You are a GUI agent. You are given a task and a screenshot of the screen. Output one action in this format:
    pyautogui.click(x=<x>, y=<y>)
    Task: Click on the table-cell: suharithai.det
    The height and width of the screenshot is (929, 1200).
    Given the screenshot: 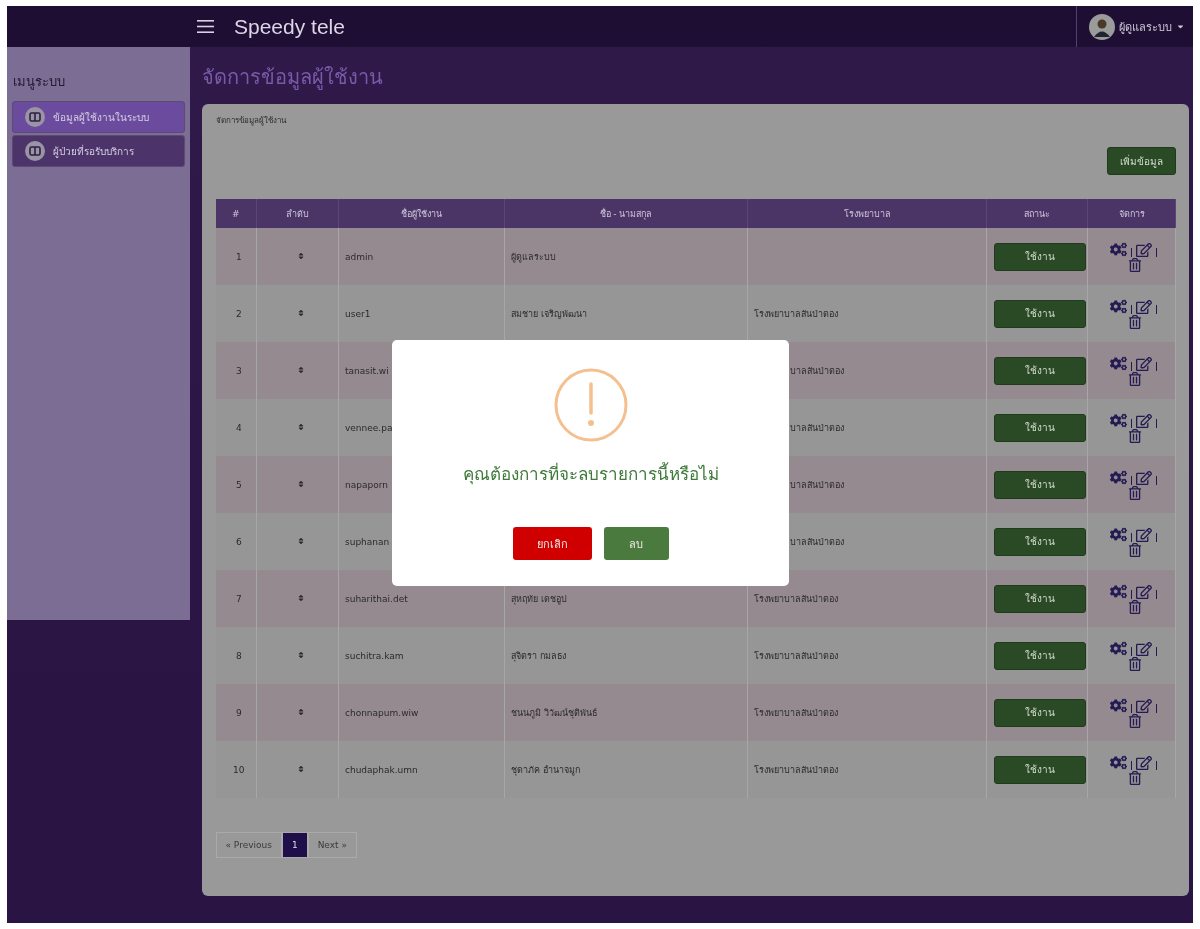 What is the action you would take?
    pyautogui.click(x=376, y=598)
    